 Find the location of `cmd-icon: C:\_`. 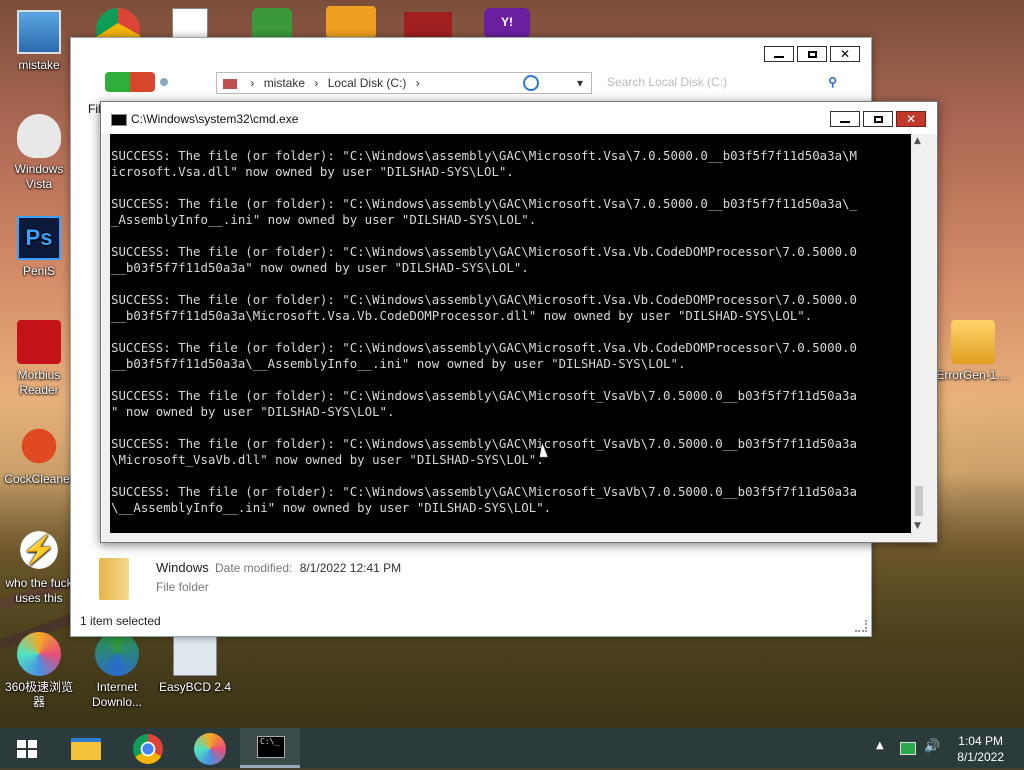

cmd-icon: C:\_ is located at coordinates (271, 747).